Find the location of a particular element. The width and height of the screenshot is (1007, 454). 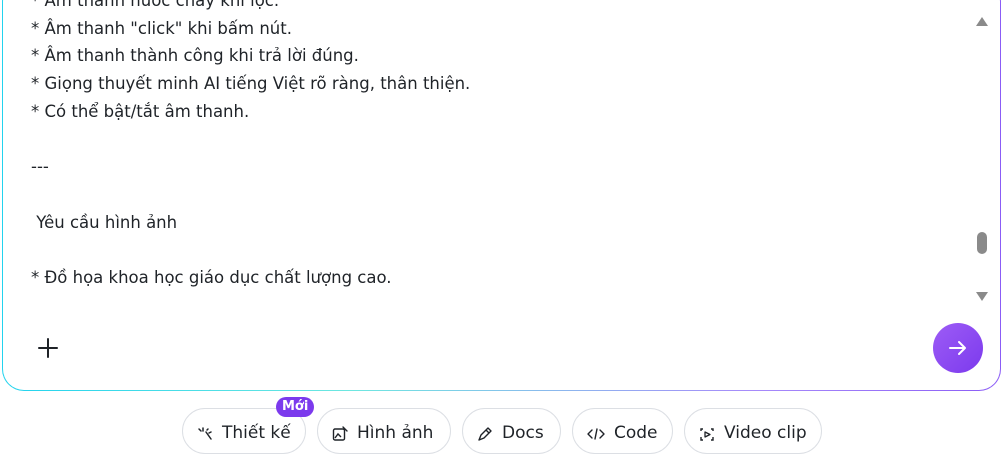

text-line: Yêu cầu hình ảnh is located at coordinates (104, 222).